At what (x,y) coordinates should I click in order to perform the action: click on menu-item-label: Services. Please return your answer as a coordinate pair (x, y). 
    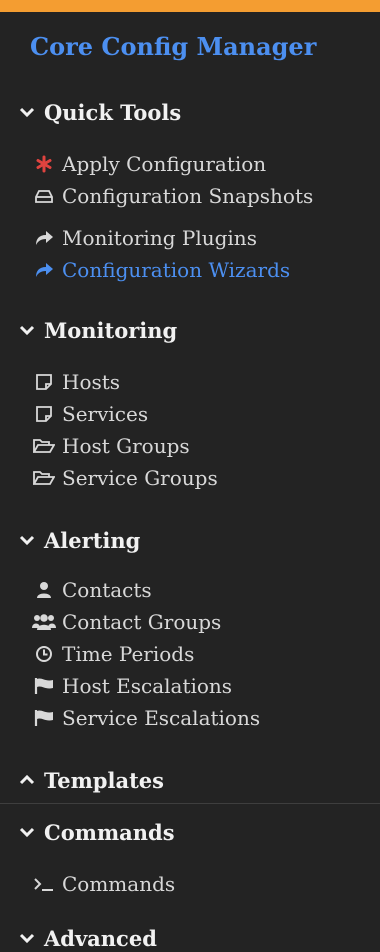
    Looking at the image, I should click on (105, 414).